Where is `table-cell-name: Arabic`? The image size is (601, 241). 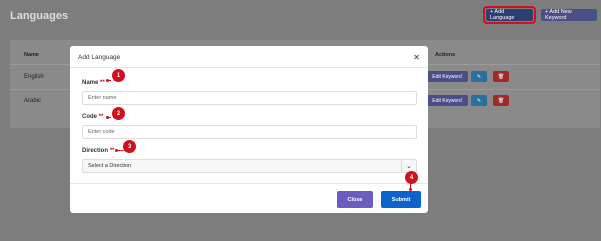 table-cell-name: Arabic is located at coordinates (33, 101).